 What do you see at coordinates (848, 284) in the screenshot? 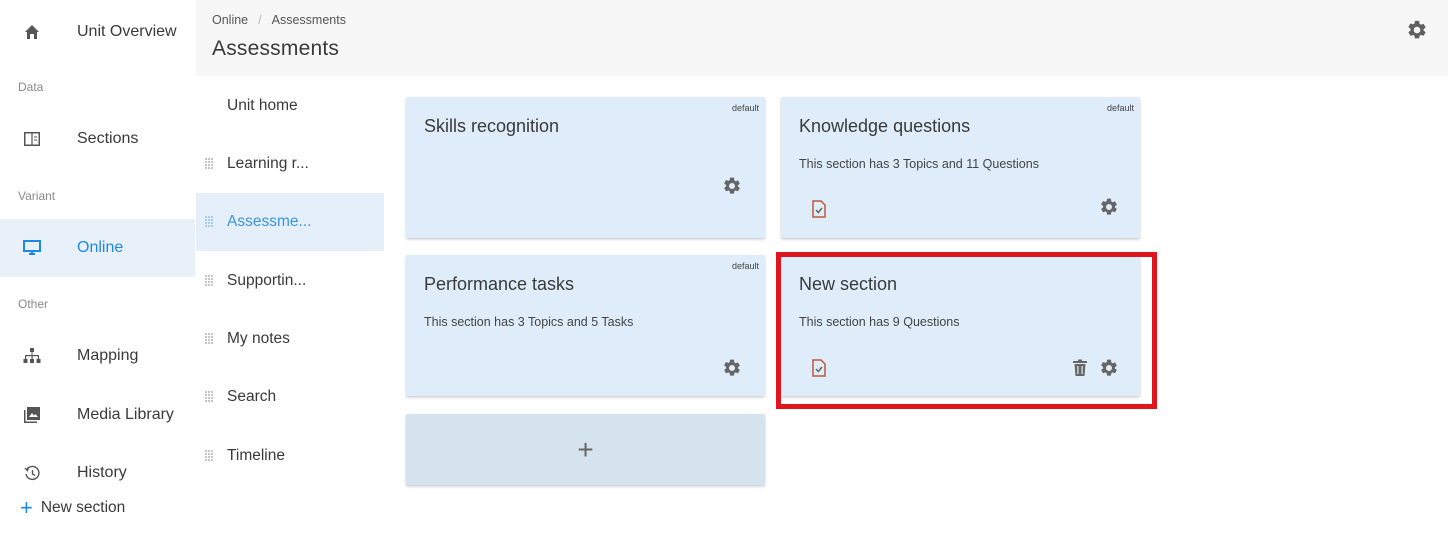
I see `card-title: New section` at bounding box center [848, 284].